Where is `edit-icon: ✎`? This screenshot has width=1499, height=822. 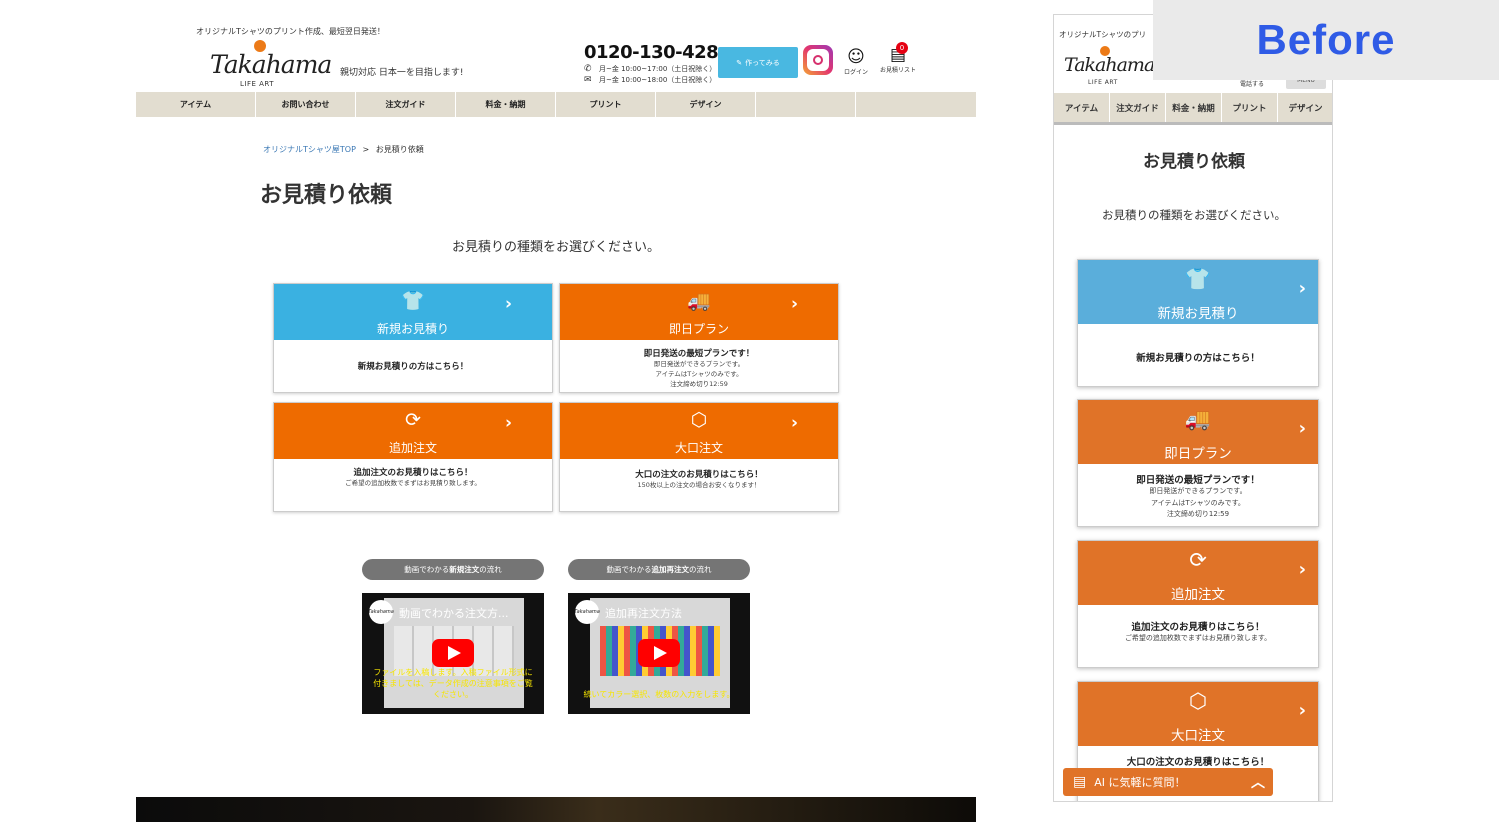
edit-icon: ✎ is located at coordinates (739, 62).